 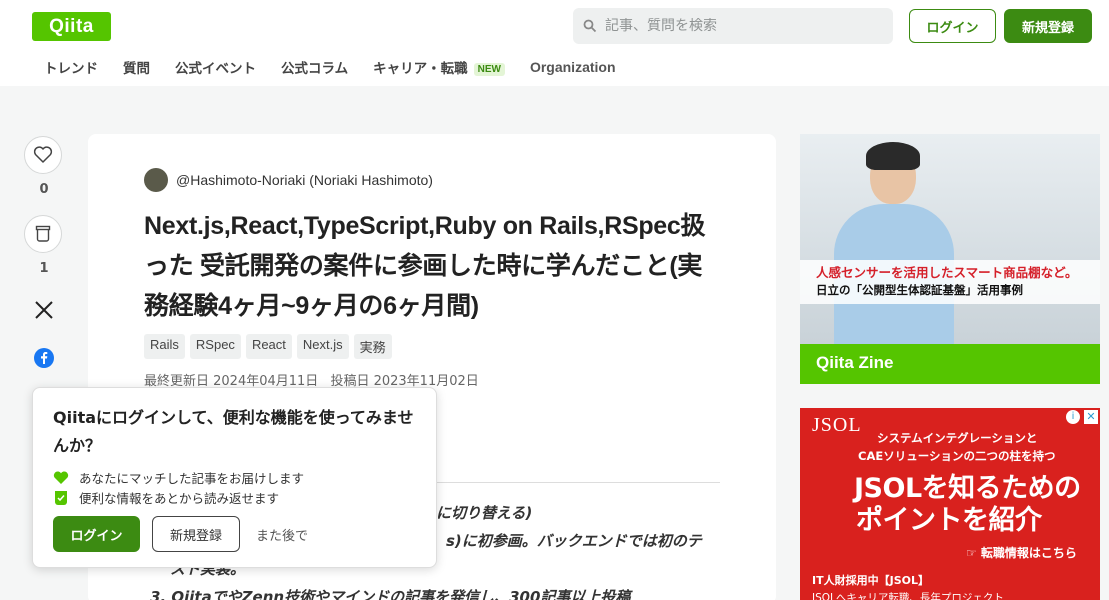 I want to click on tag-rspec: RSpec, so click(x=215, y=346).